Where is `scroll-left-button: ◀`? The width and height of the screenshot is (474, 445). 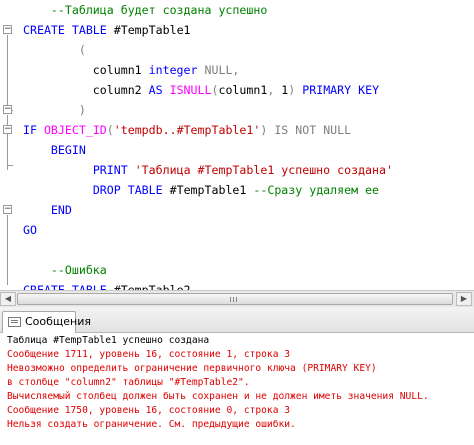 scroll-left-button: ◀ is located at coordinates (8, 299).